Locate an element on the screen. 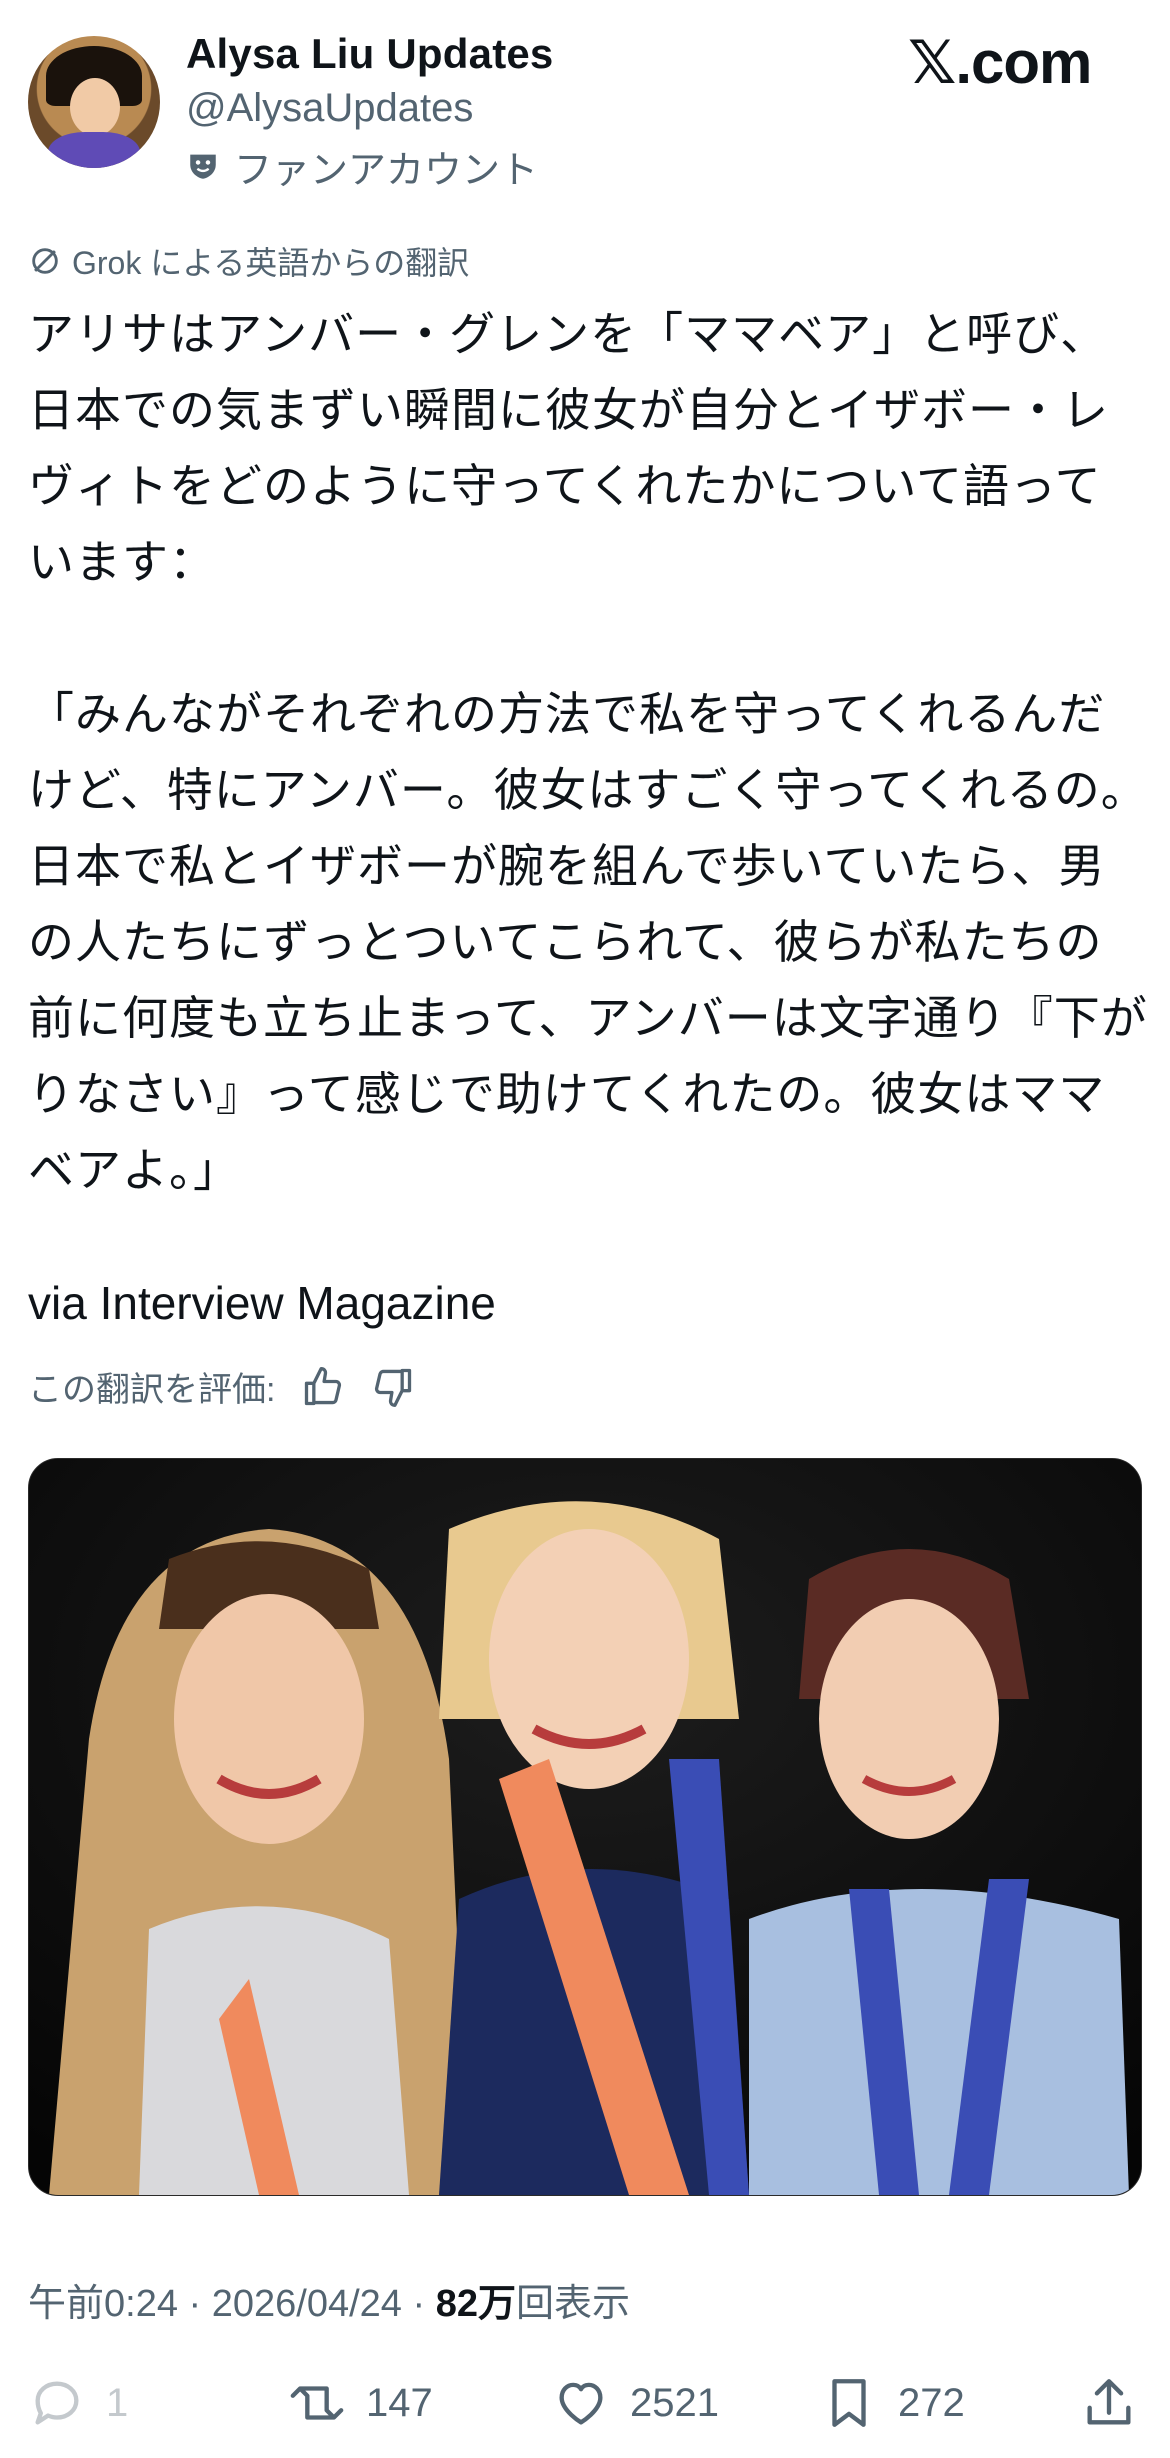 This screenshot has height=2458, width=1170. reply-count: 1 is located at coordinates (117, 2402).